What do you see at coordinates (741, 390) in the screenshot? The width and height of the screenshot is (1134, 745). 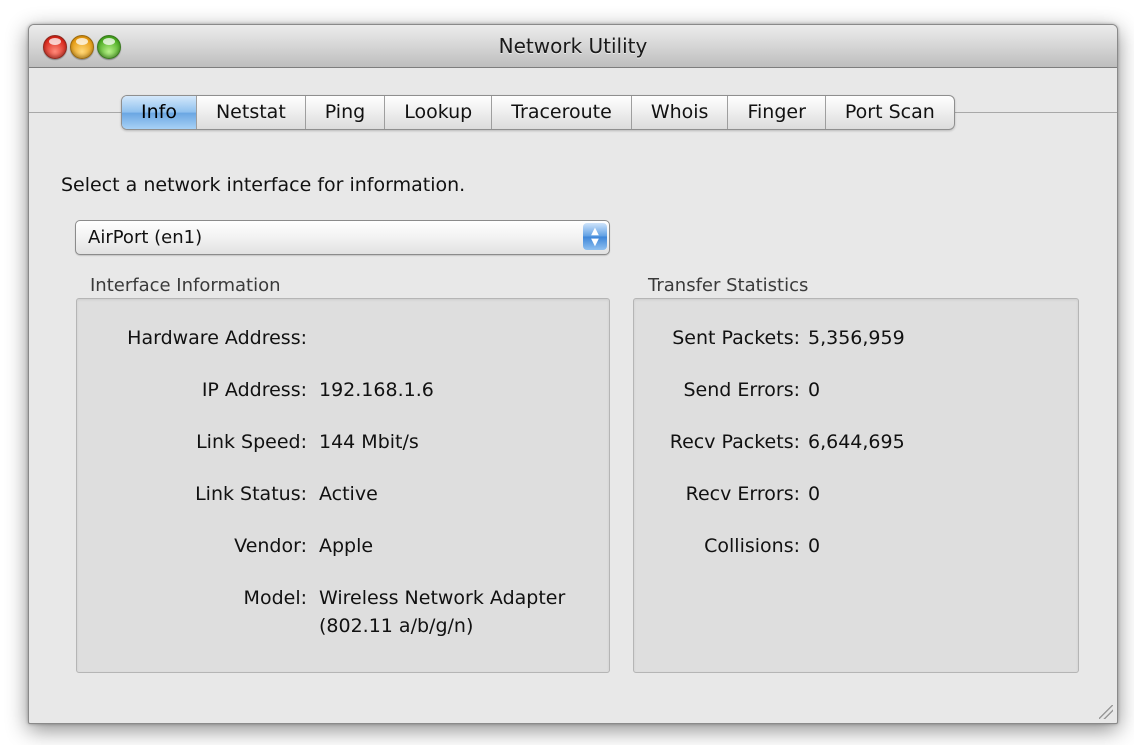 I see `send-errors-label: Send Errors:` at bounding box center [741, 390].